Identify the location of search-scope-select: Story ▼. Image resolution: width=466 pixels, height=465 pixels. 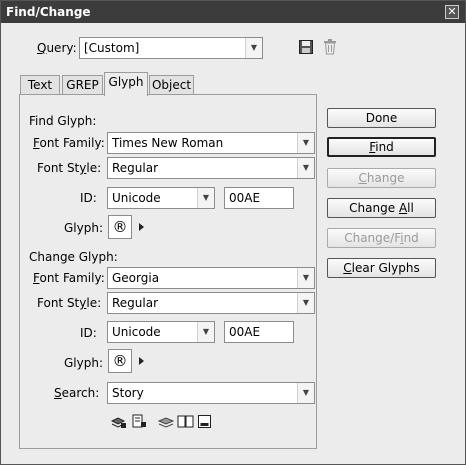
(211, 393).